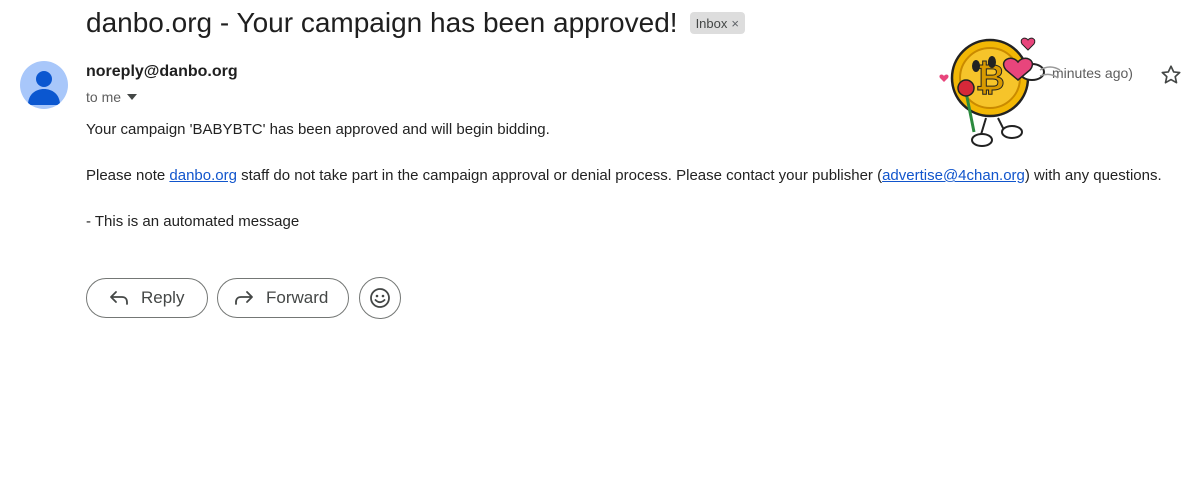  I want to click on reply-button: Reply, so click(147, 298).